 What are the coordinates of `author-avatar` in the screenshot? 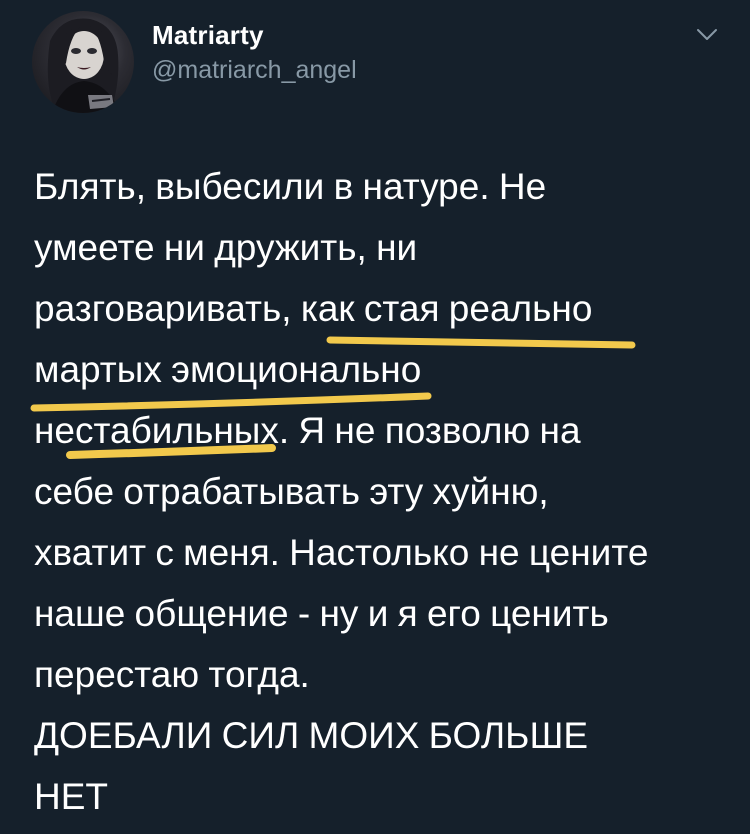 It's located at (83, 62).